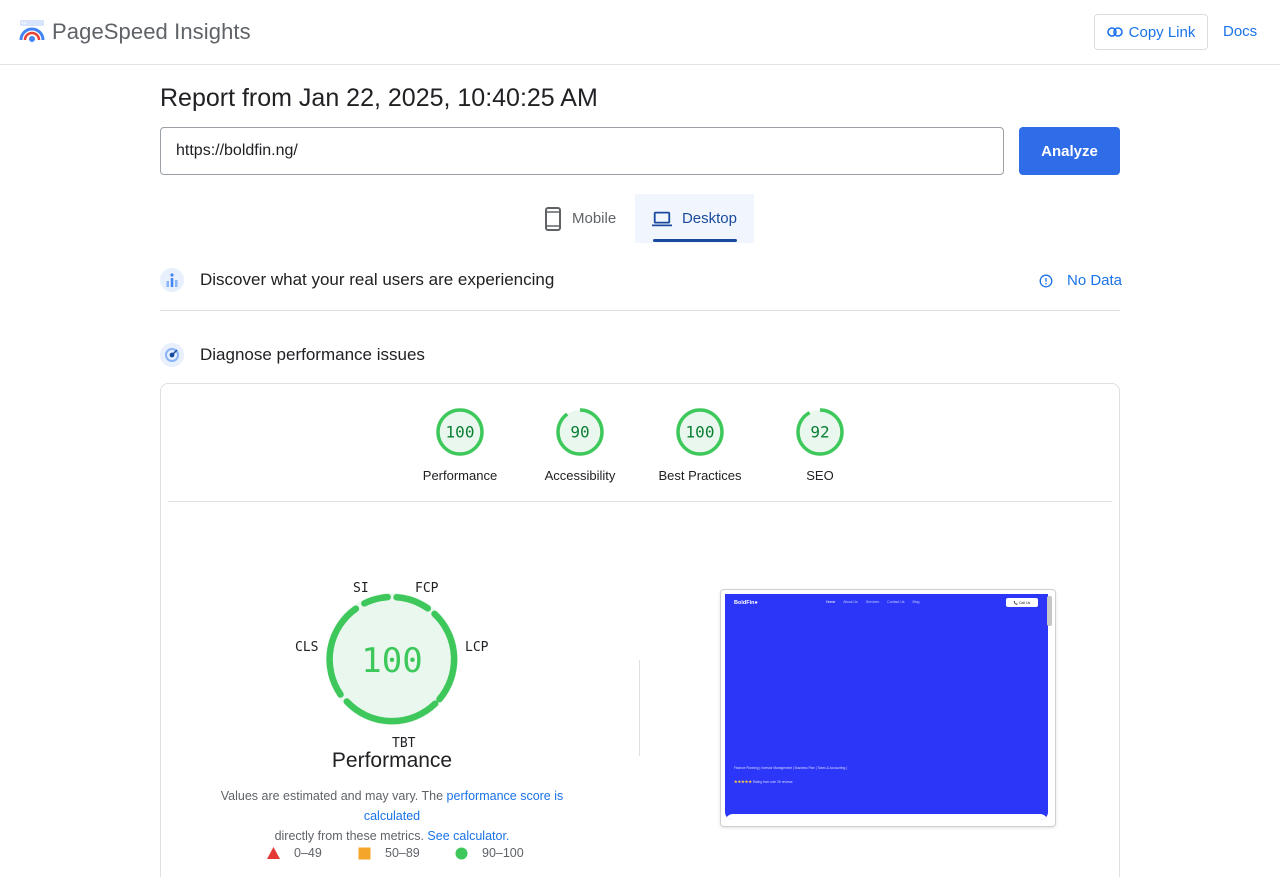 The image size is (1280, 877). I want to click on card-divider, so click(640, 501).